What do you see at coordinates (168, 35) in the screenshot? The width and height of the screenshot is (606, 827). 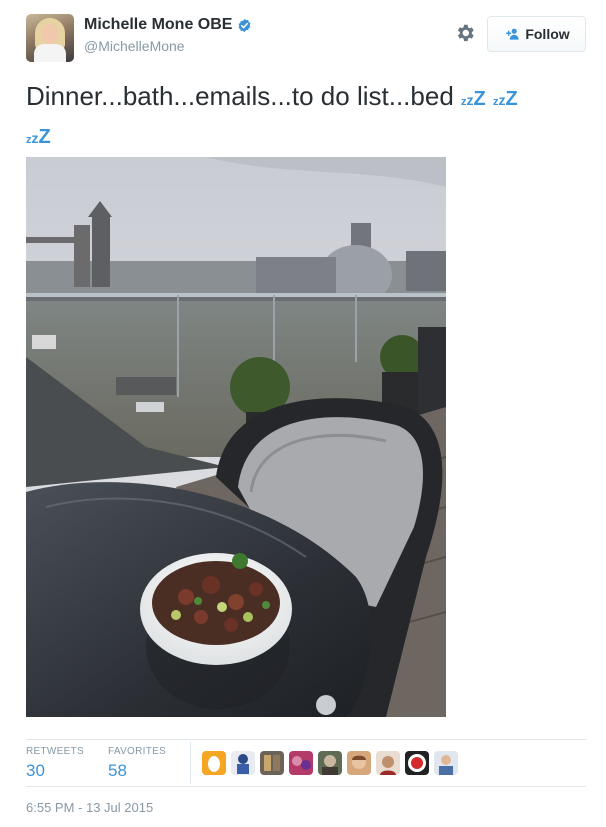 I see `user-info: Michelle Mone OBE @MichelleMone` at bounding box center [168, 35].